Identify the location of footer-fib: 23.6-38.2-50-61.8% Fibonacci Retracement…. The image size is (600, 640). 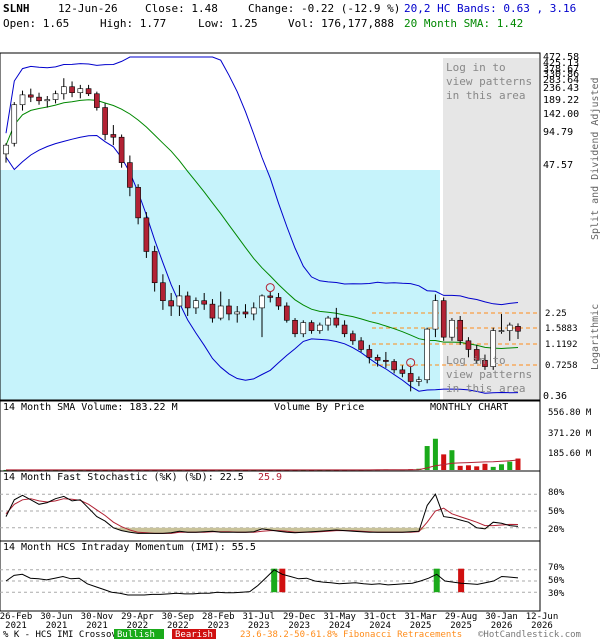
(351, 635).